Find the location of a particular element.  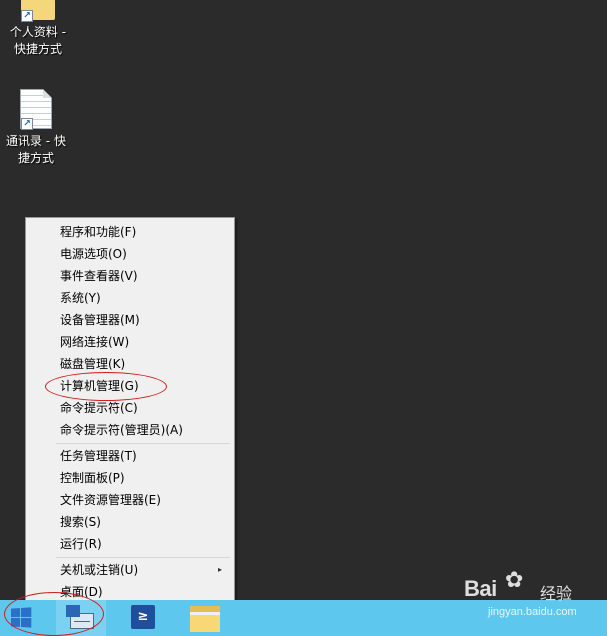

powershell-icon: ≥ is located at coordinates (143, 617).